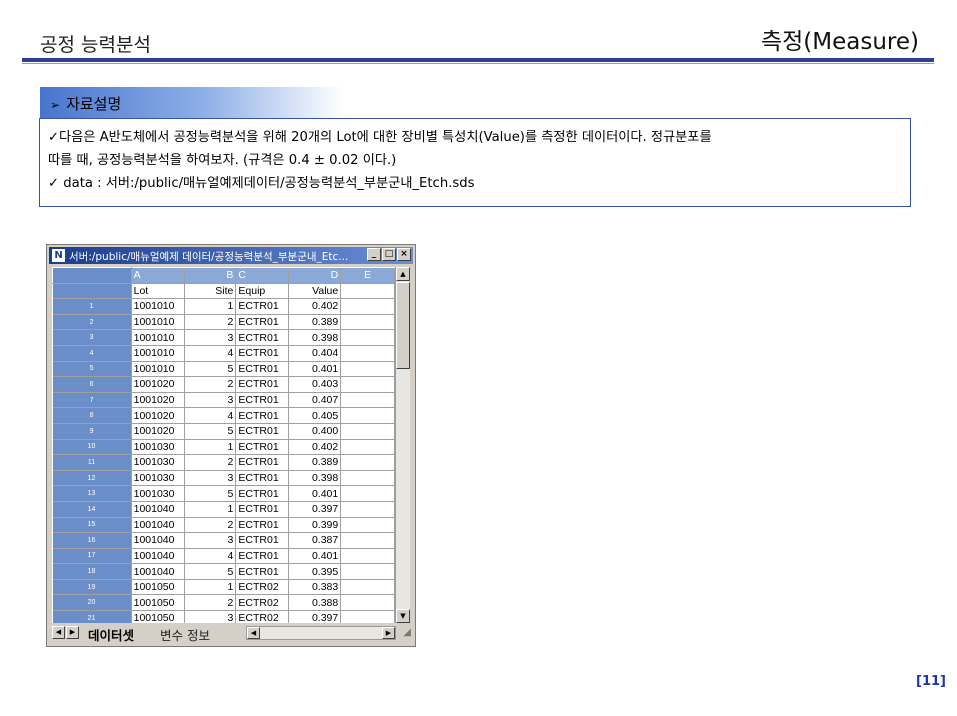 This screenshot has height=716, width=957. Describe the element at coordinates (108, 633) in the screenshot. I see `tab-dataset: 데이터셋` at that location.